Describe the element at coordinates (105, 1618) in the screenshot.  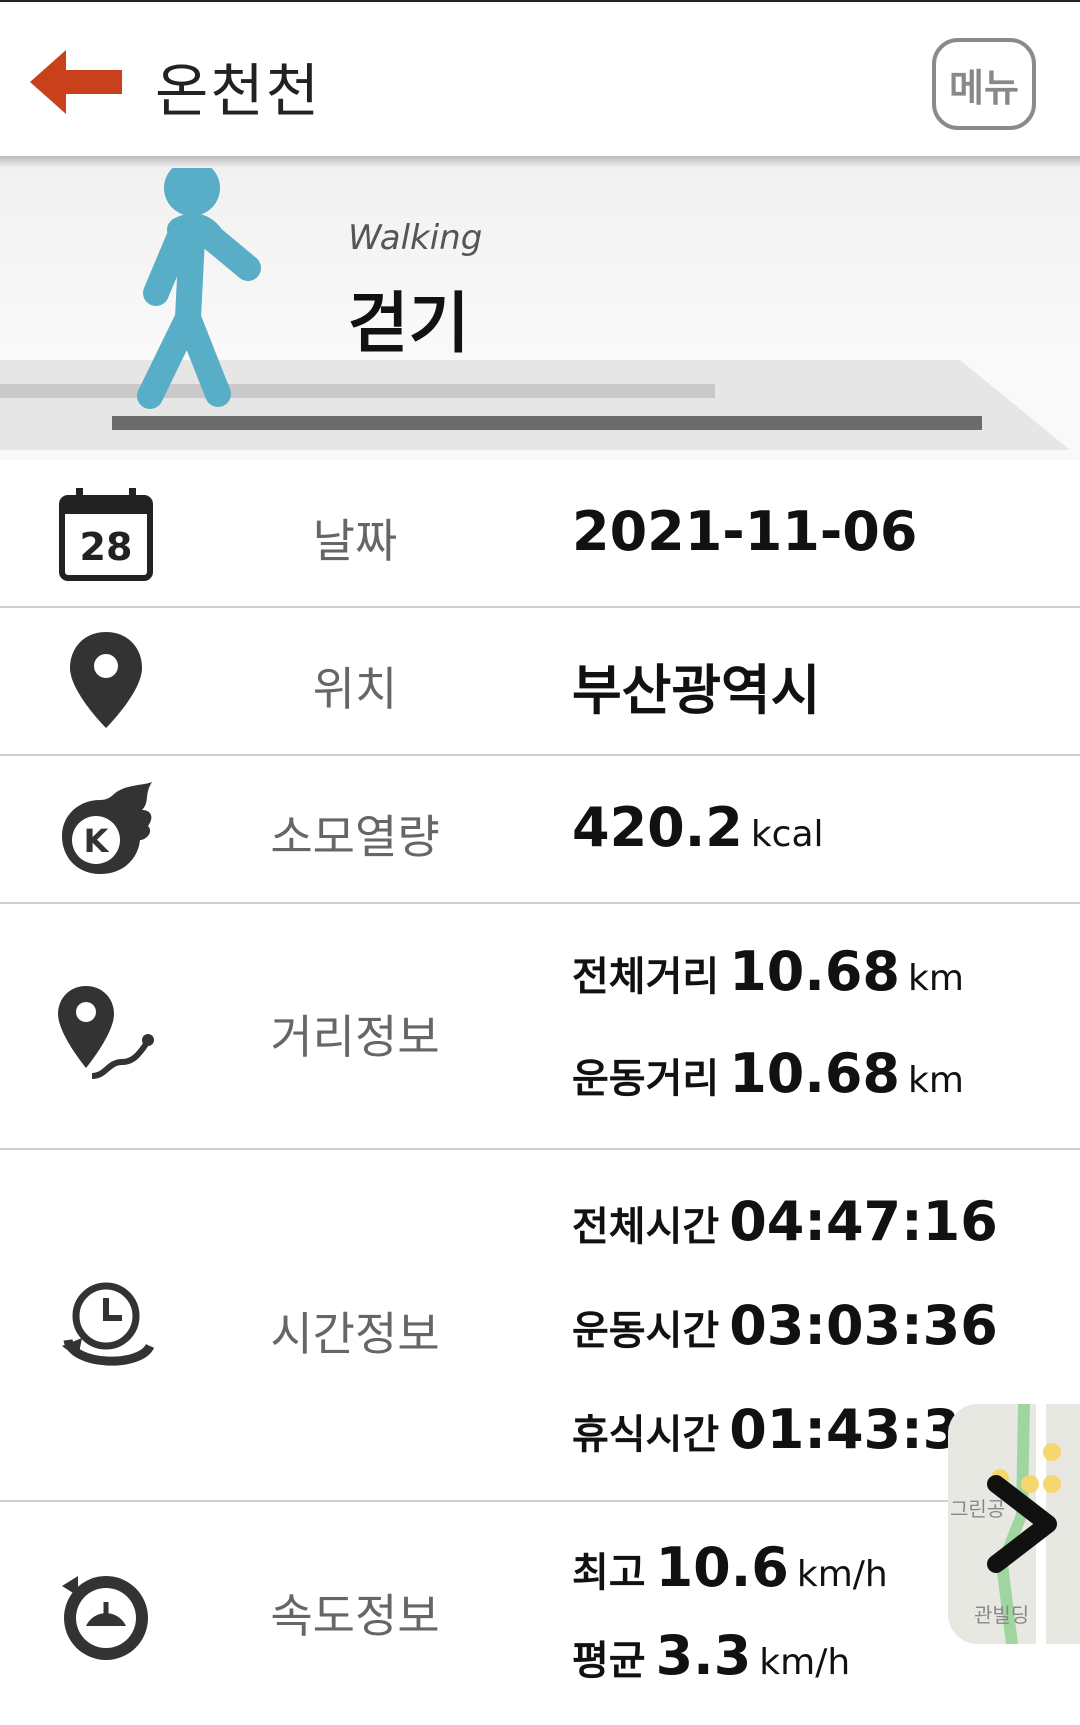
I see `speedometer-icon` at that location.